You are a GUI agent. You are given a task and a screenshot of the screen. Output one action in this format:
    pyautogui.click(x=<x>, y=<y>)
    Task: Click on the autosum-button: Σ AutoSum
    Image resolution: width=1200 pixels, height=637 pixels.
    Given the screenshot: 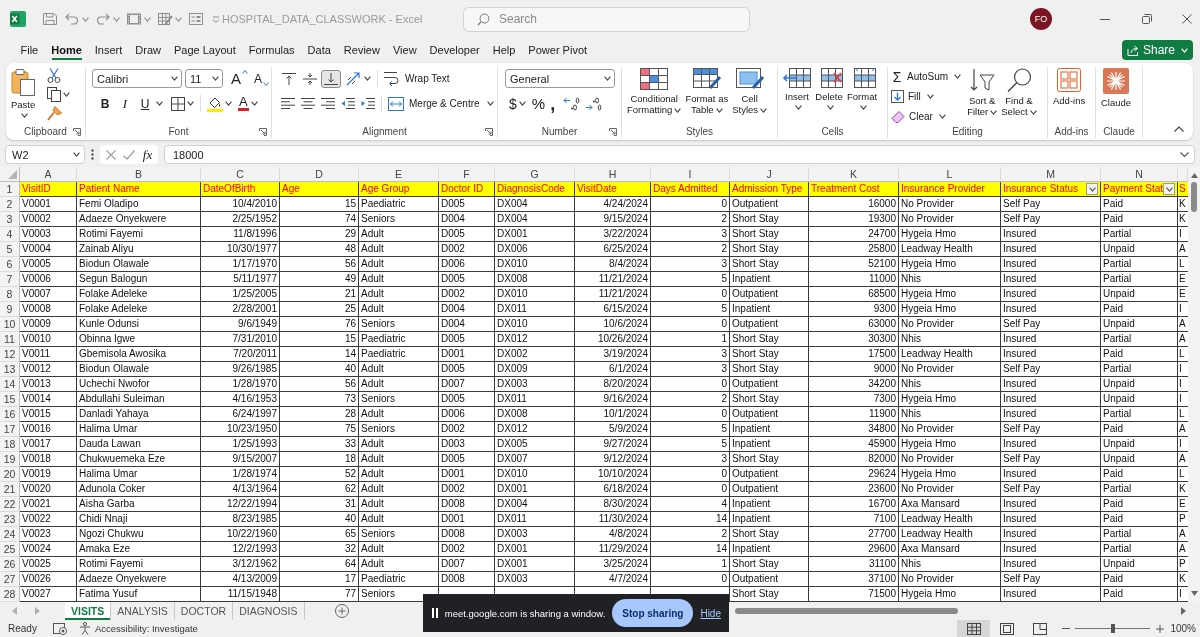 What is the action you would take?
    pyautogui.click(x=920, y=76)
    